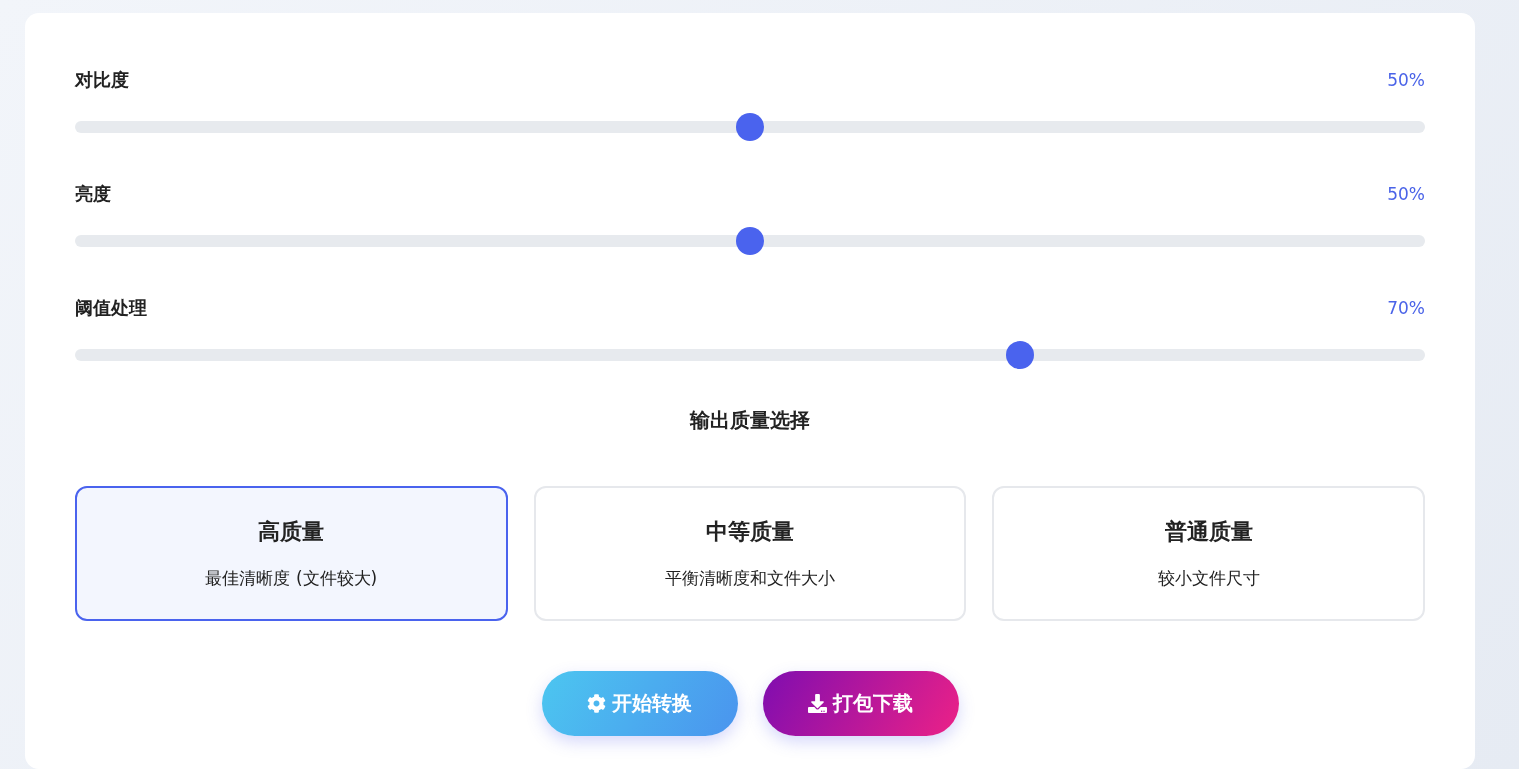  What do you see at coordinates (750, 578) in the screenshot?
I see `option-description: 平衡清晰度和文件大小` at bounding box center [750, 578].